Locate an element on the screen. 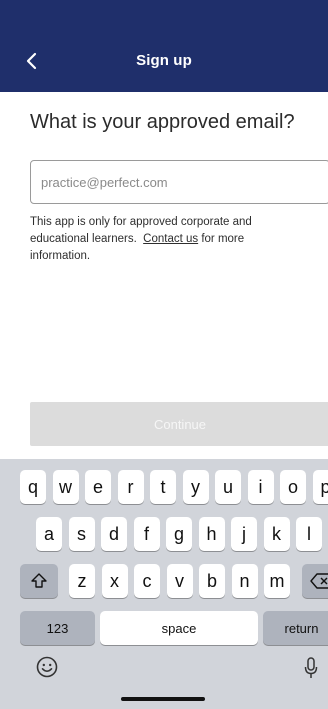 The image size is (328, 709). key-r: r is located at coordinates (130, 487).